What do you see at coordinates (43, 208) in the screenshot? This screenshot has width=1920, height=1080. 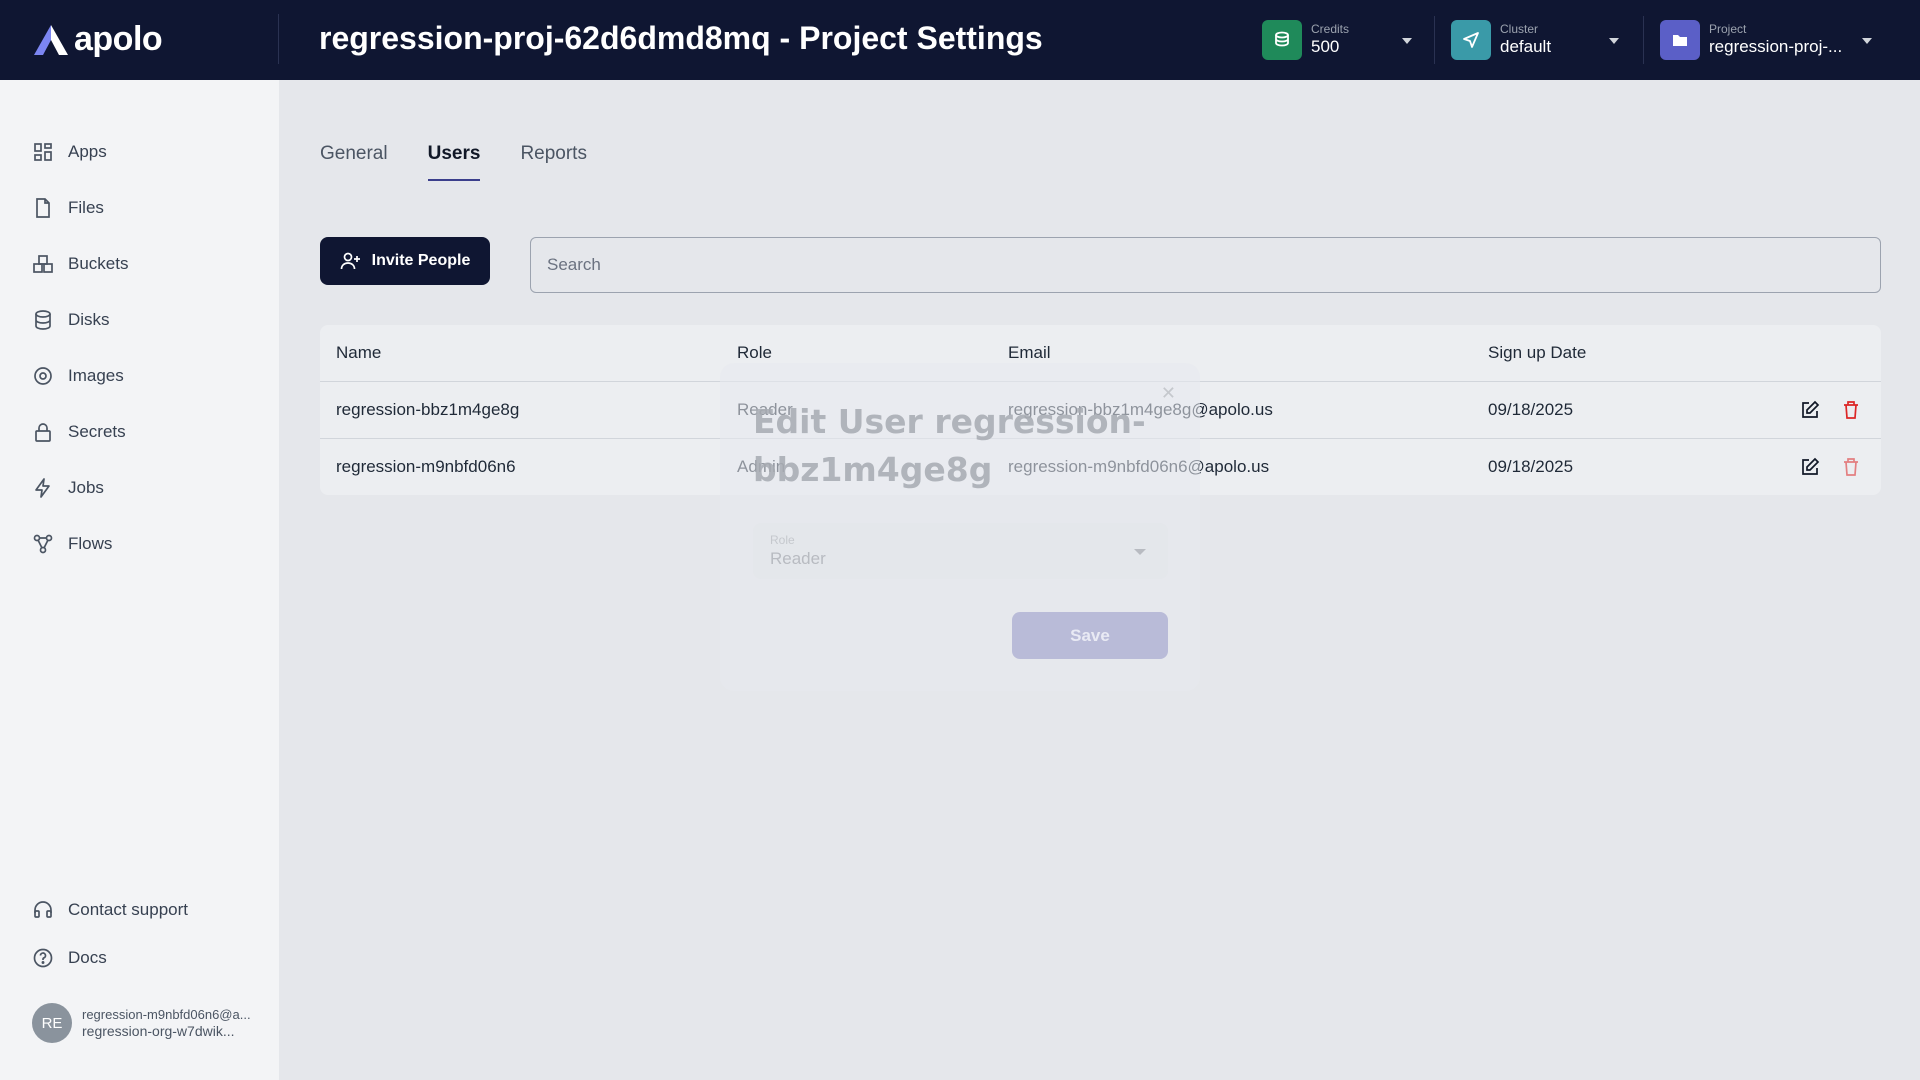 I see `file-icon` at bounding box center [43, 208].